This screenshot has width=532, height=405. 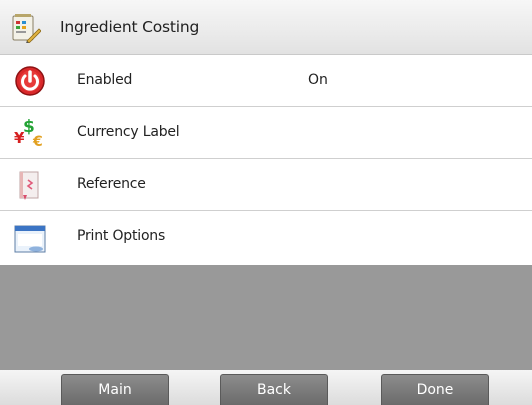 I want to click on back-button: Back, so click(x=274, y=389).